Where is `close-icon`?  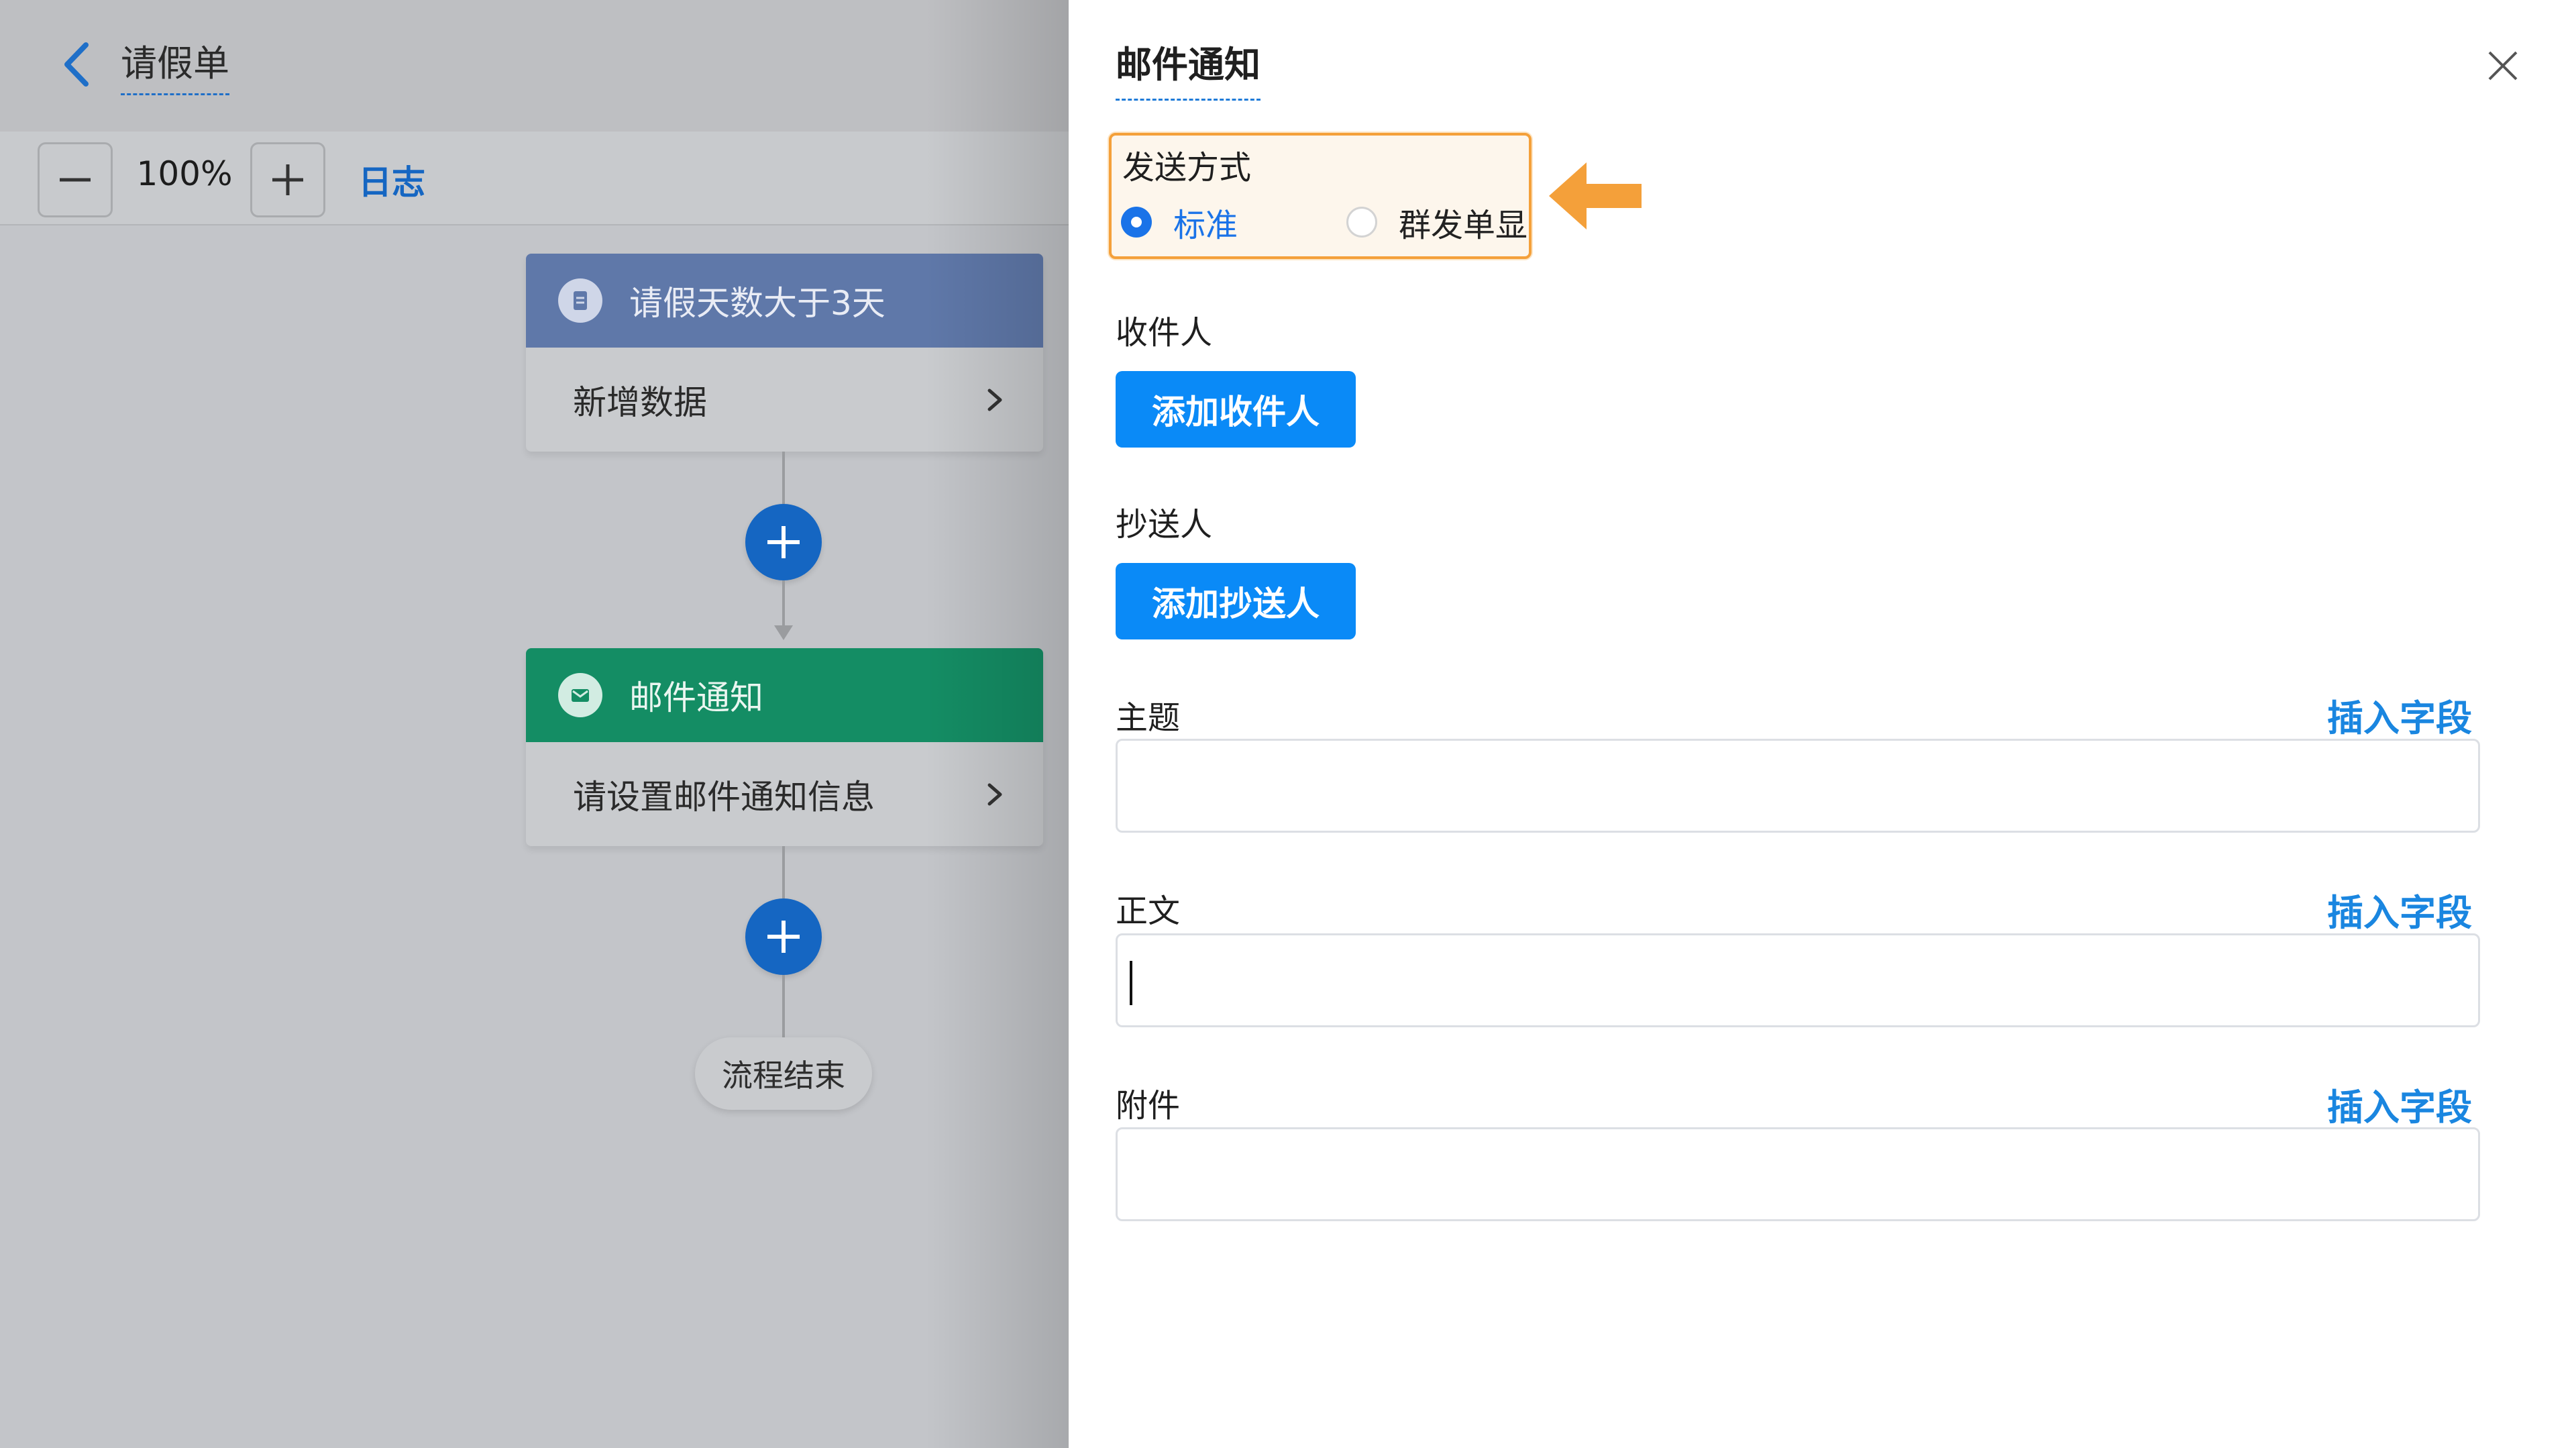 close-icon is located at coordinates (2503, 66).